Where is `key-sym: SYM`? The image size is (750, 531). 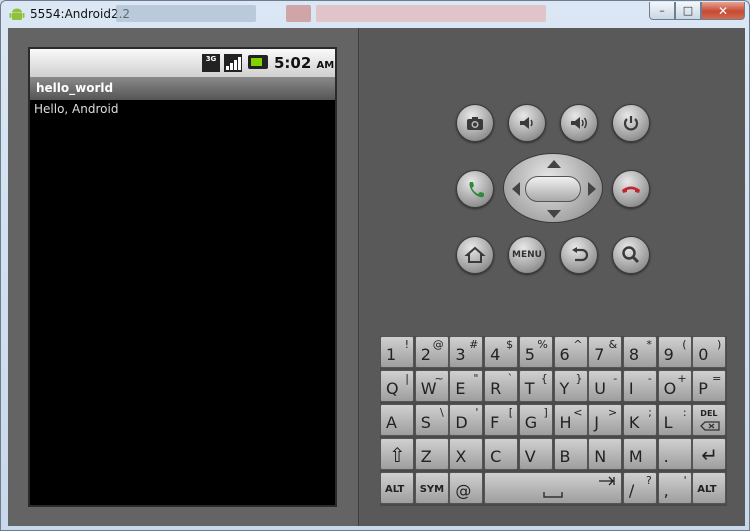
key-sym: SYM is located at coordinates (431, 488).